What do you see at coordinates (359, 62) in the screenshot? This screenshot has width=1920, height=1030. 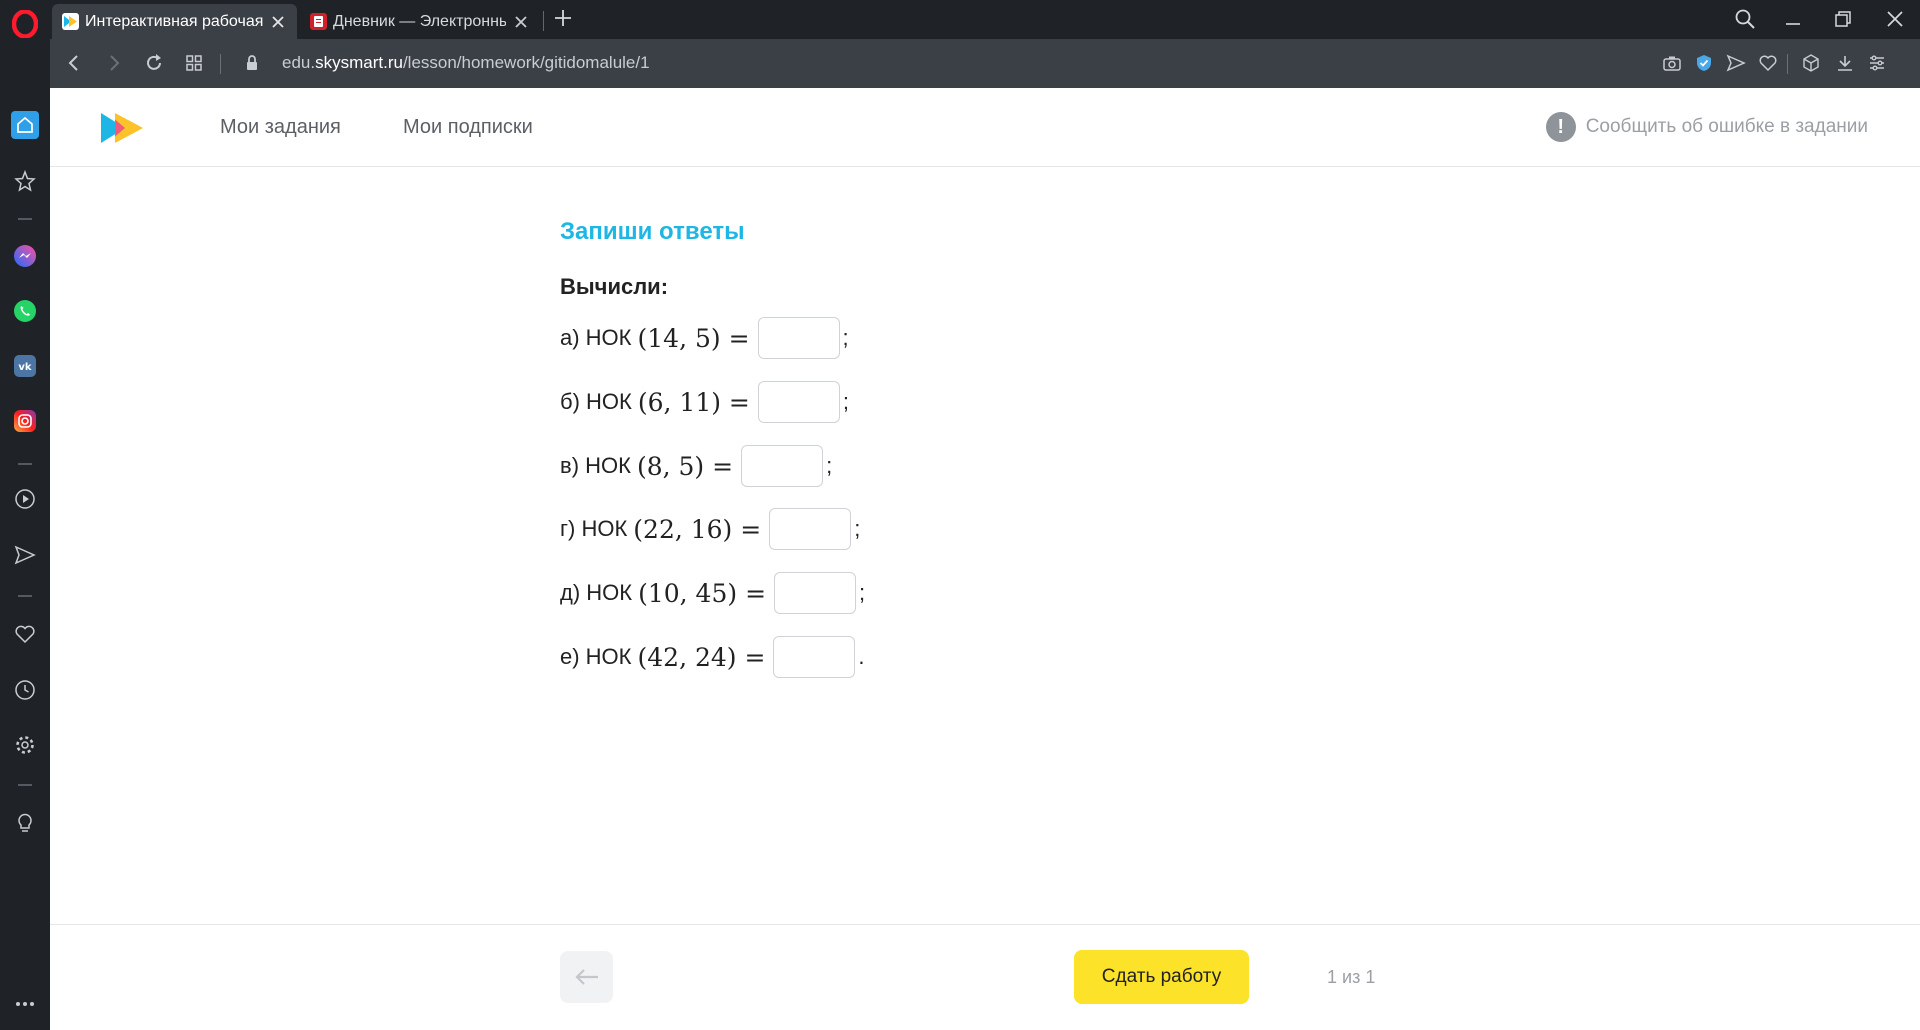 I see `url-domain: skysmart.ru` at bounding box center [359, 62].